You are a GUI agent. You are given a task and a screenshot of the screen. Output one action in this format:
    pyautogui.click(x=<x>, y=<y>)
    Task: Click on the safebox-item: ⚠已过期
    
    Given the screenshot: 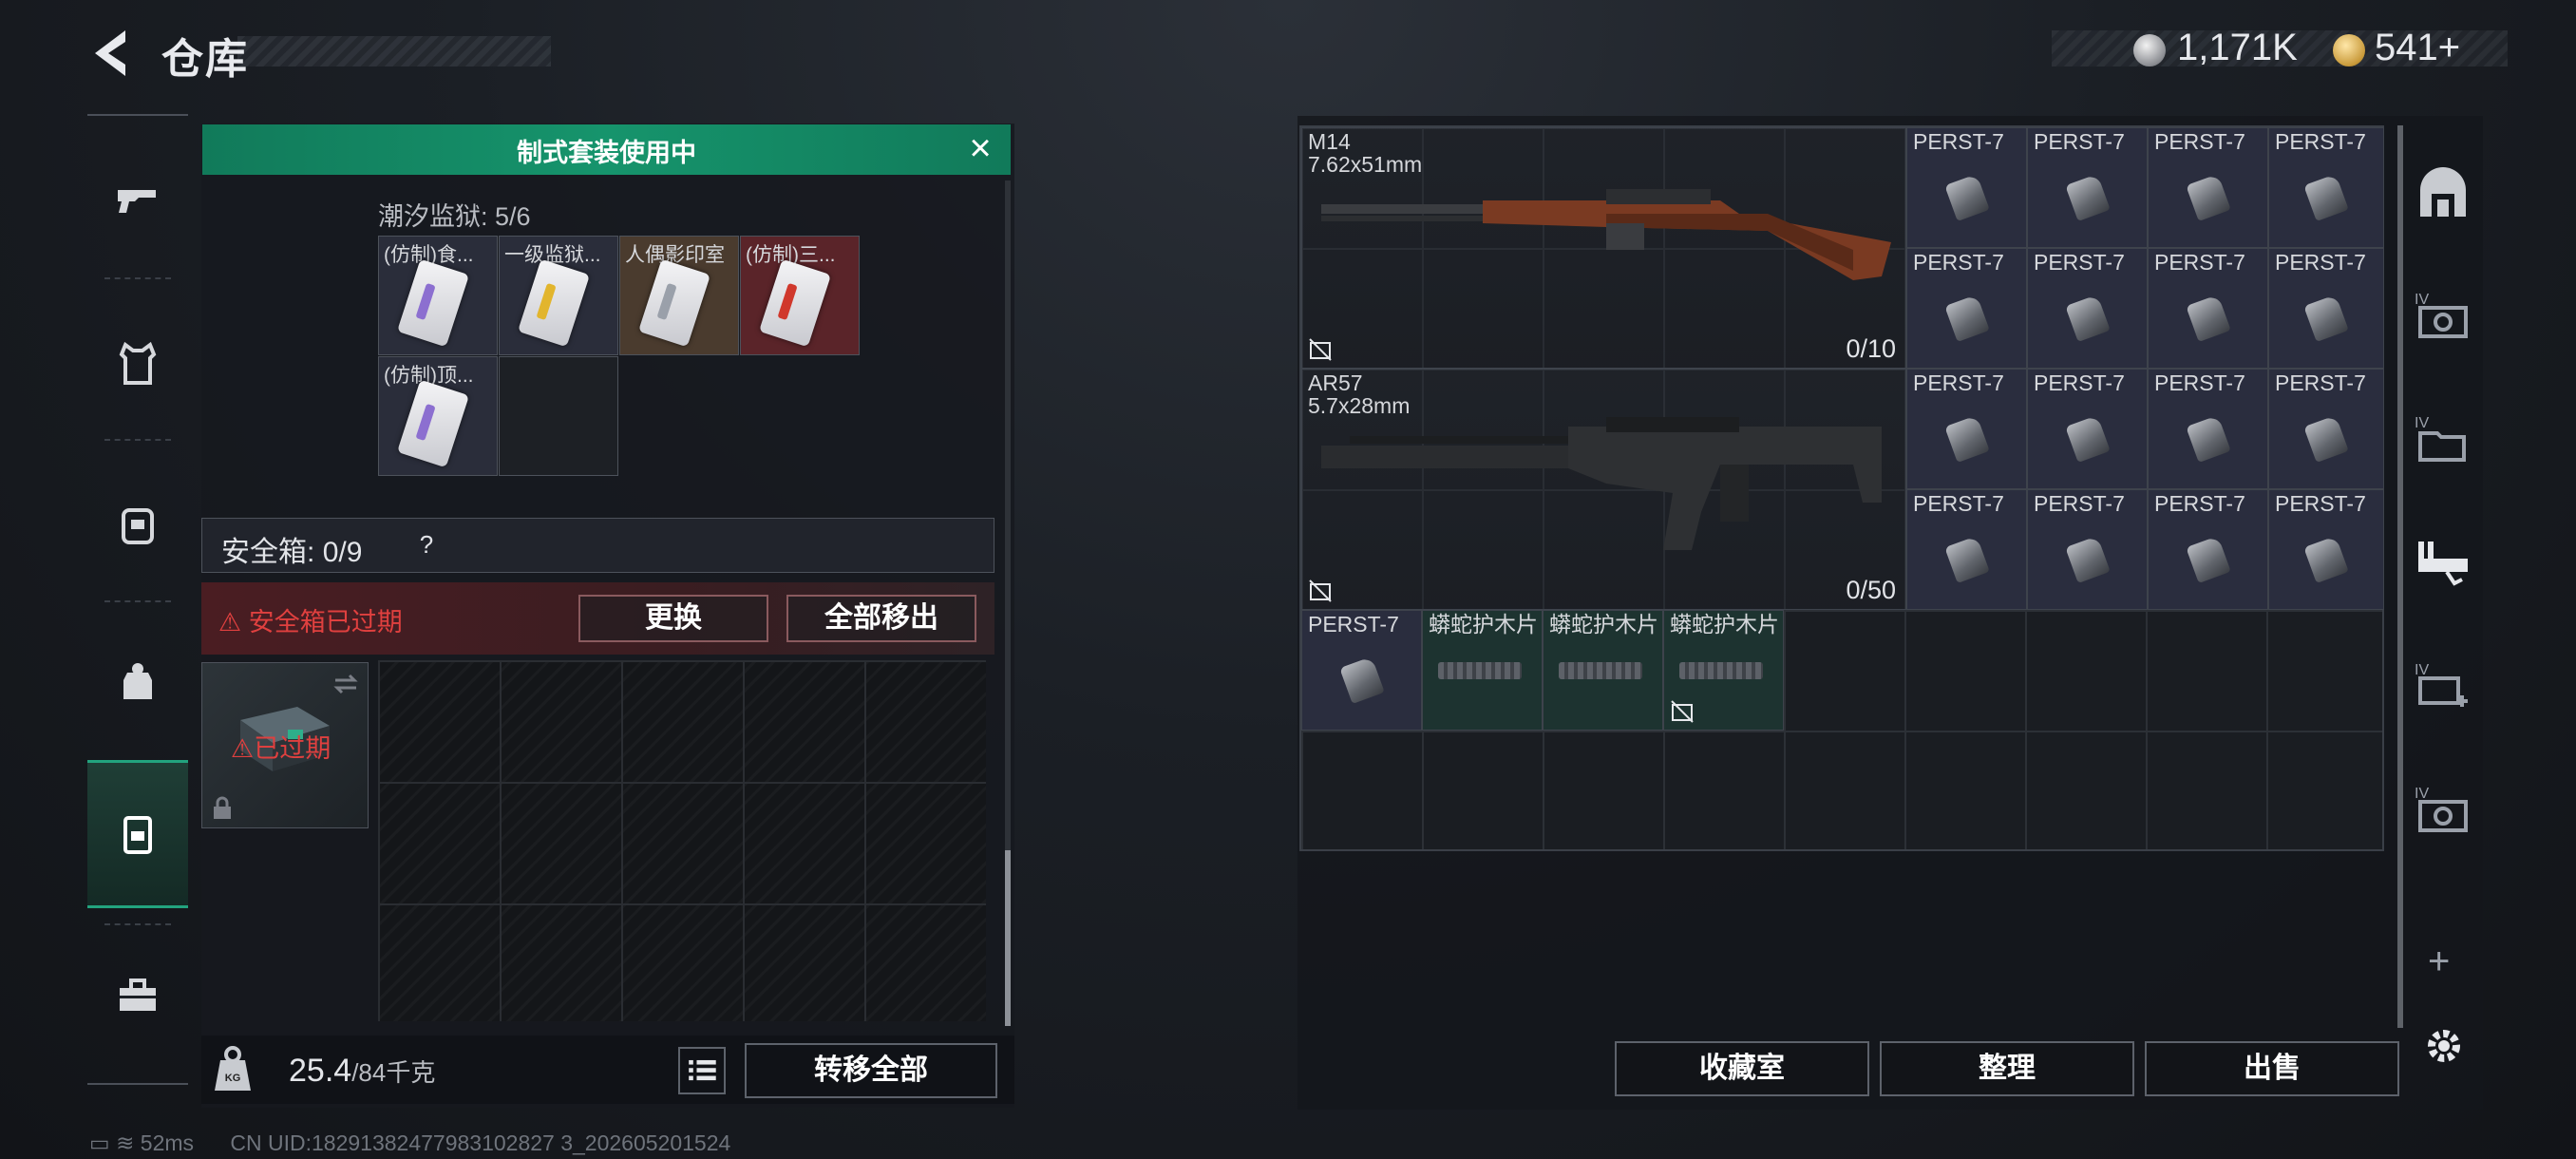 What is the action you would take?
    pyautogui.click(x=285, y=745)
    